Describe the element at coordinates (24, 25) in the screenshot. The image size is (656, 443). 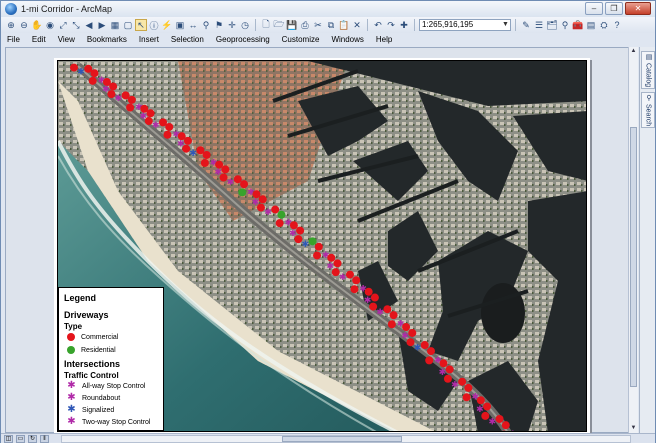
I see `zoom-out-icon: ⊖` at that location.